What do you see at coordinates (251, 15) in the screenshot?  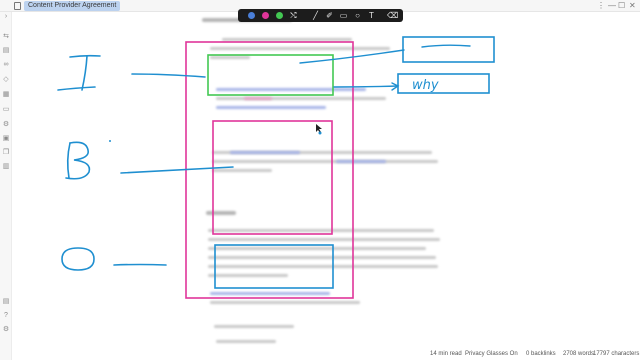 I see `color-swatch-blue` at bounding box center [251, 15].